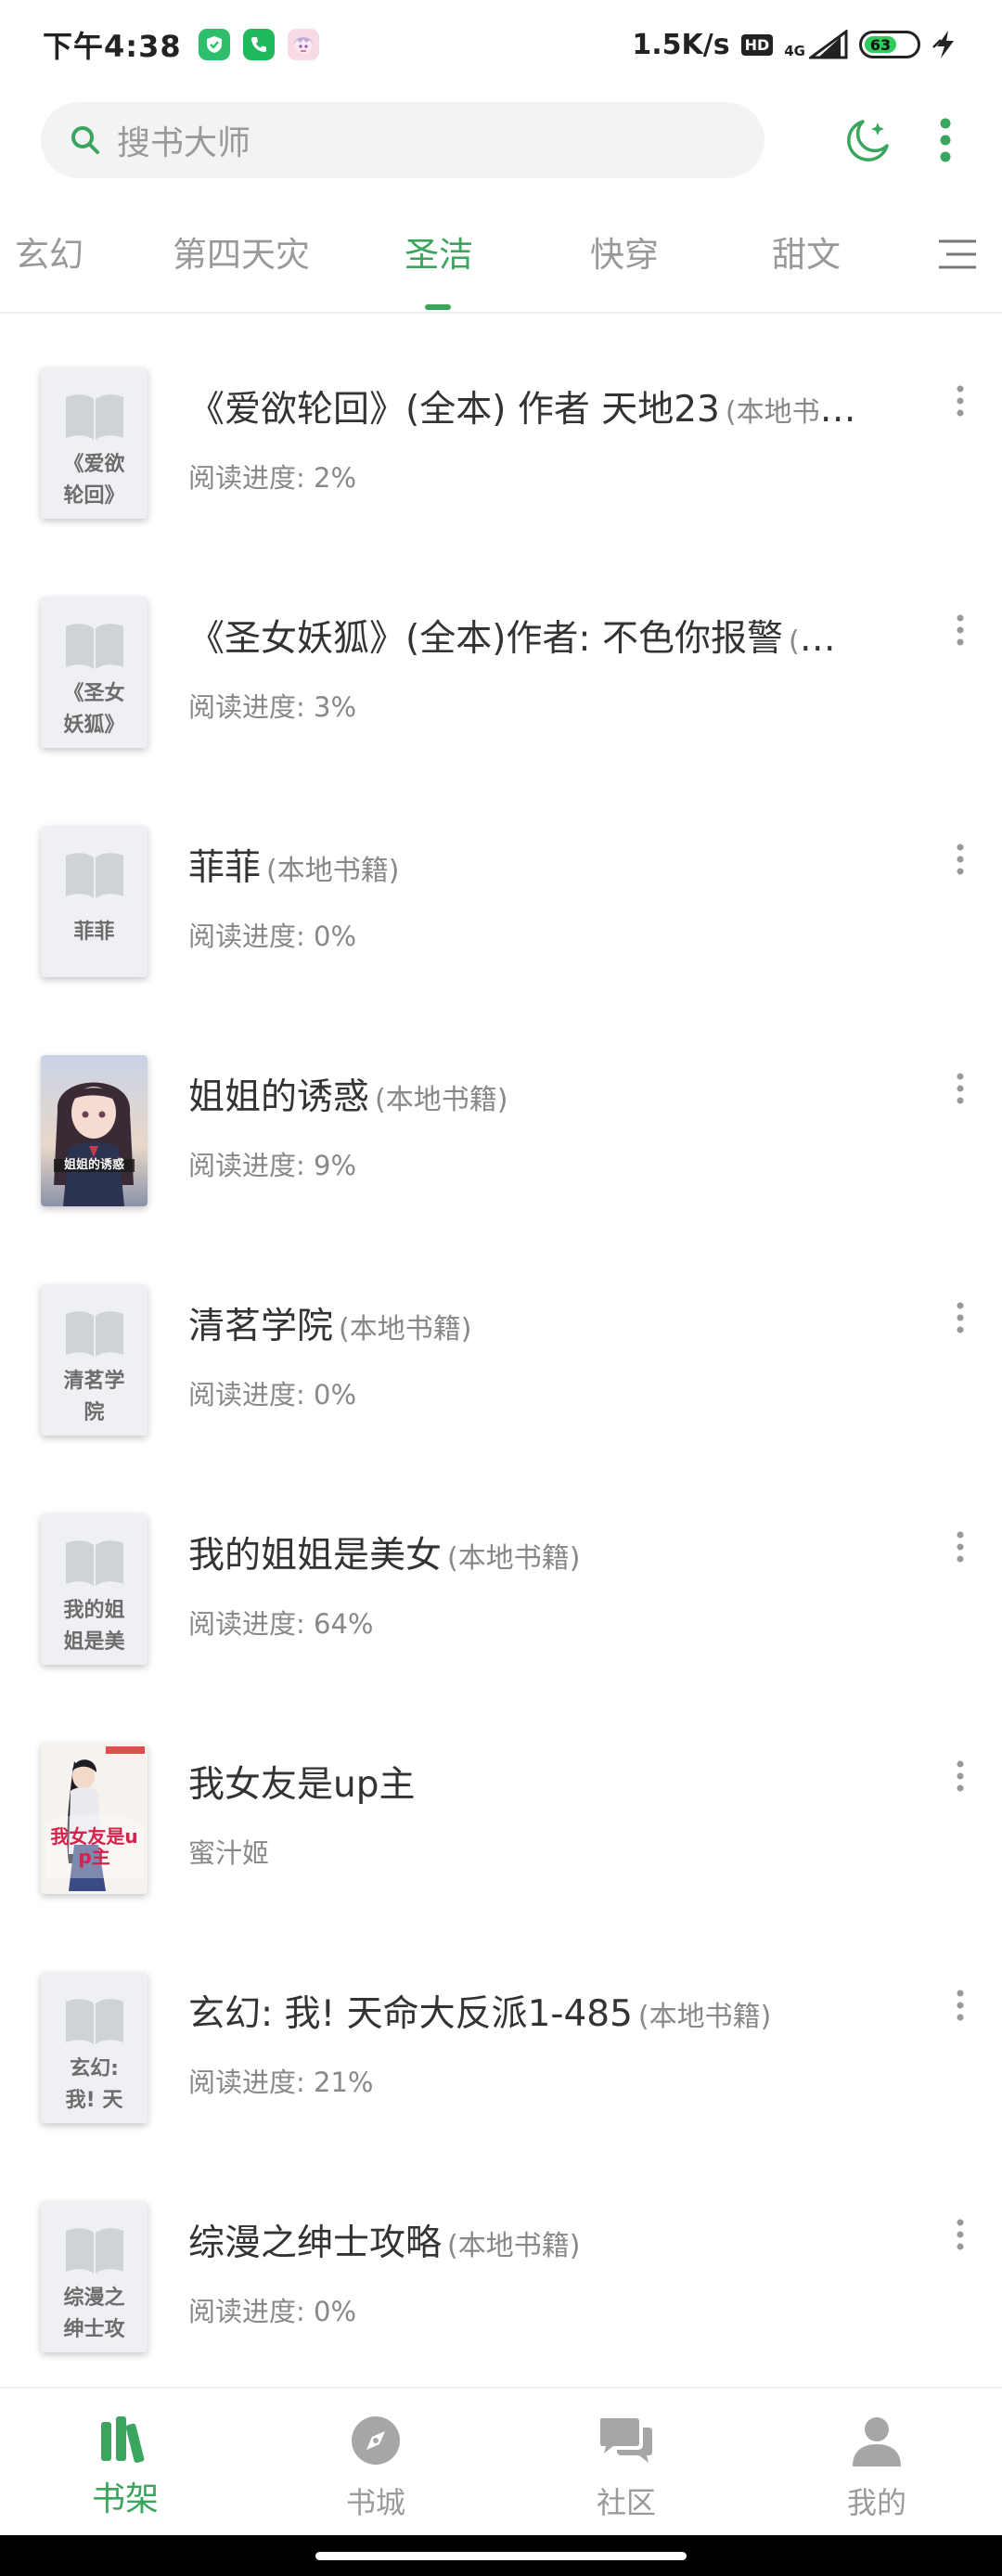 This screenshot has width=1002, height=2576. What do you see at coordinates (315, 1556) in the screenshot?
I see `book-title-text: 我的姐姐是美女` at bounding box center [315, 1556].